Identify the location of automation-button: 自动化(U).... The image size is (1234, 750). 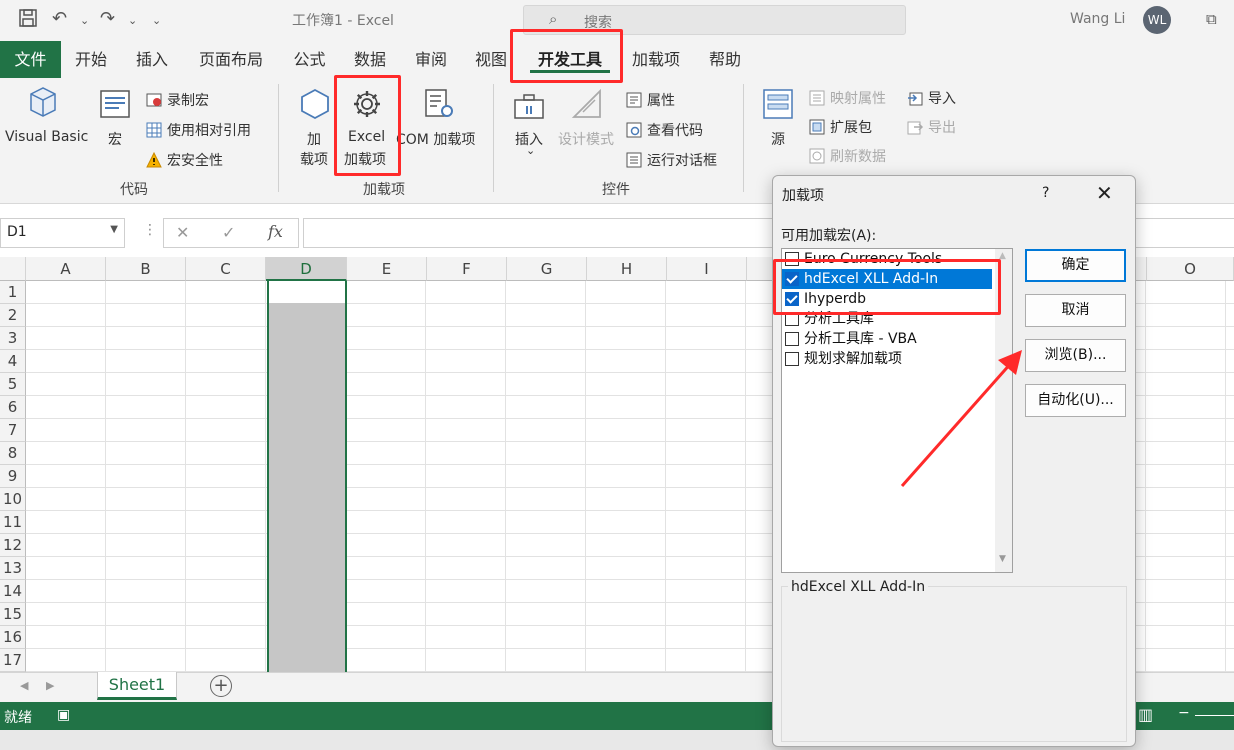
(1075, 400).